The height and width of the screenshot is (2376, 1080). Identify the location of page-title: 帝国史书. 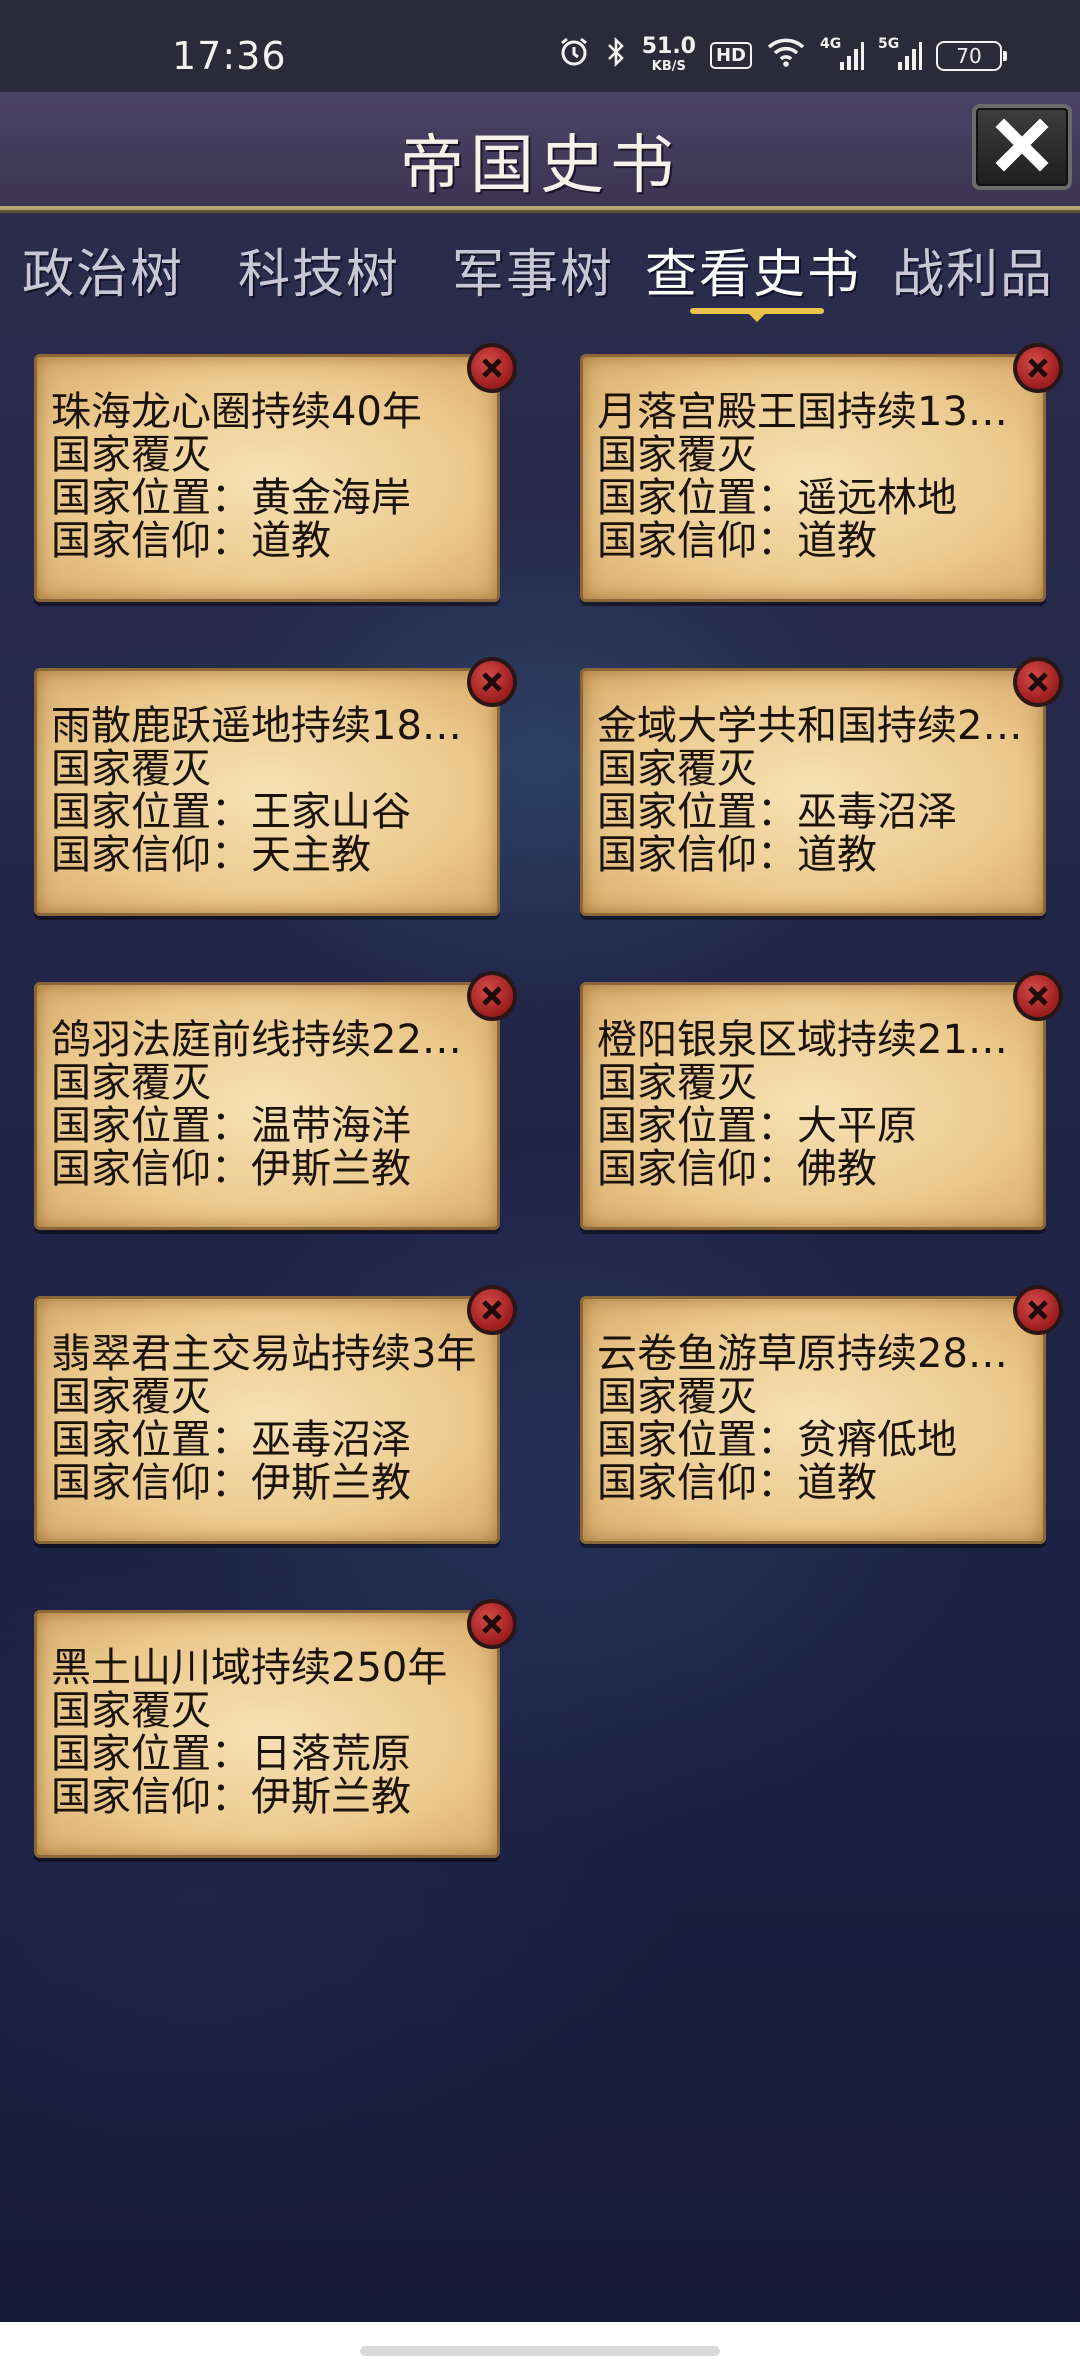
(540, 166).